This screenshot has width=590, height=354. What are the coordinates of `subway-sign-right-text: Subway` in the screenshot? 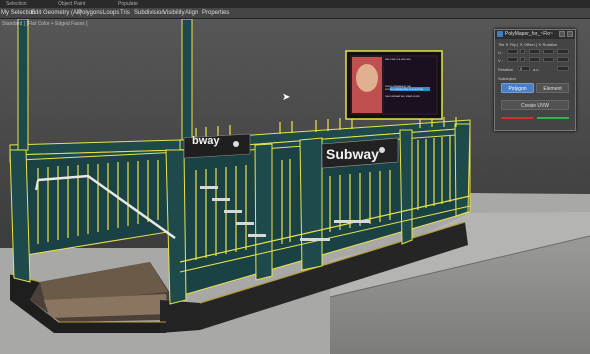 It's located at (352, 154).